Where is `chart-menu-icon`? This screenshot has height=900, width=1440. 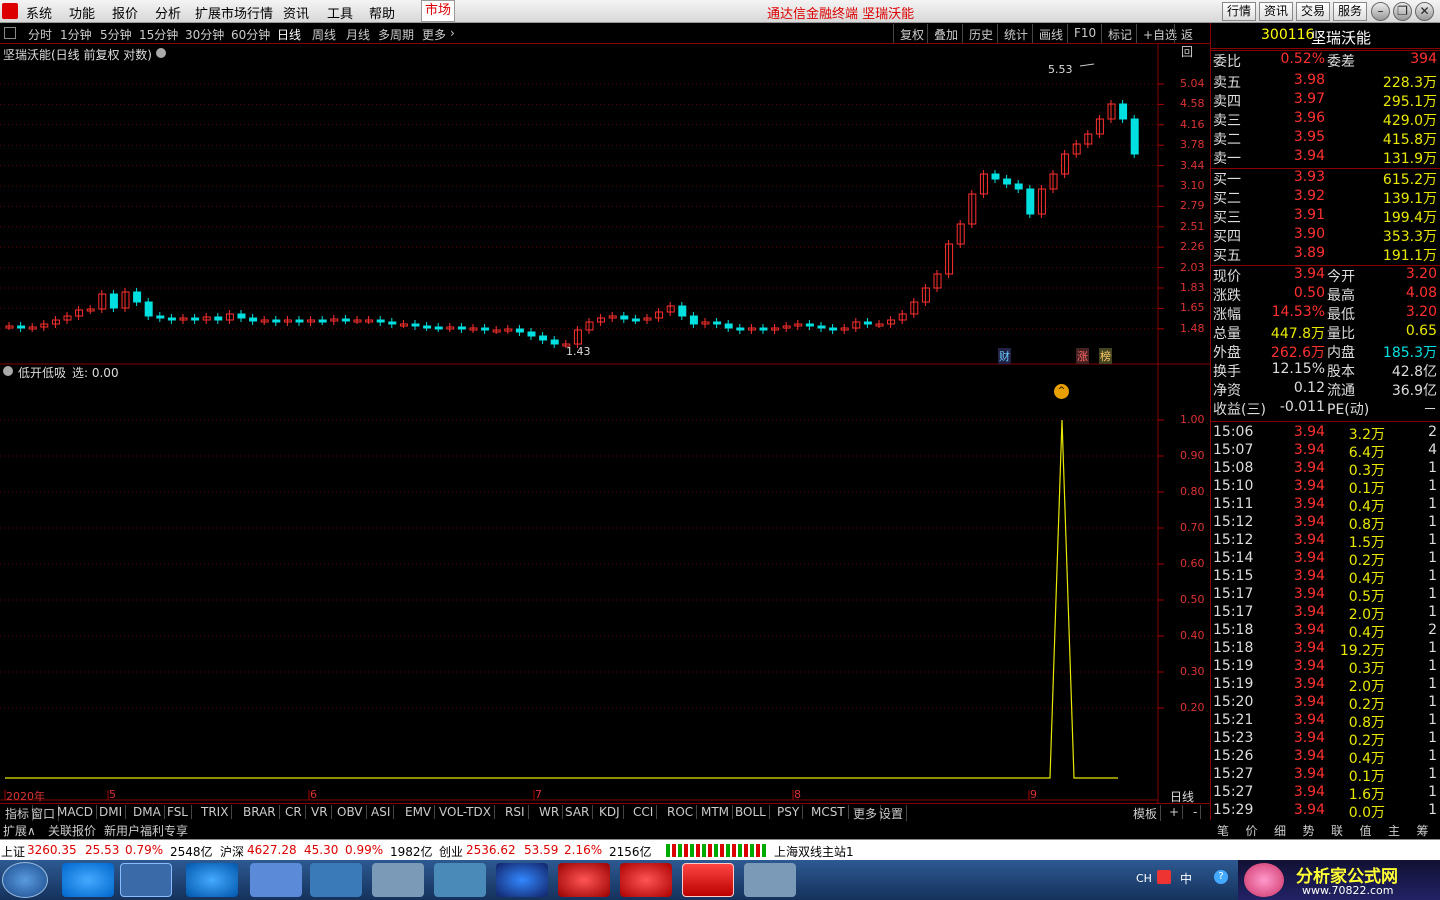
chart-menu-icon is located at coordinates (161, 53).